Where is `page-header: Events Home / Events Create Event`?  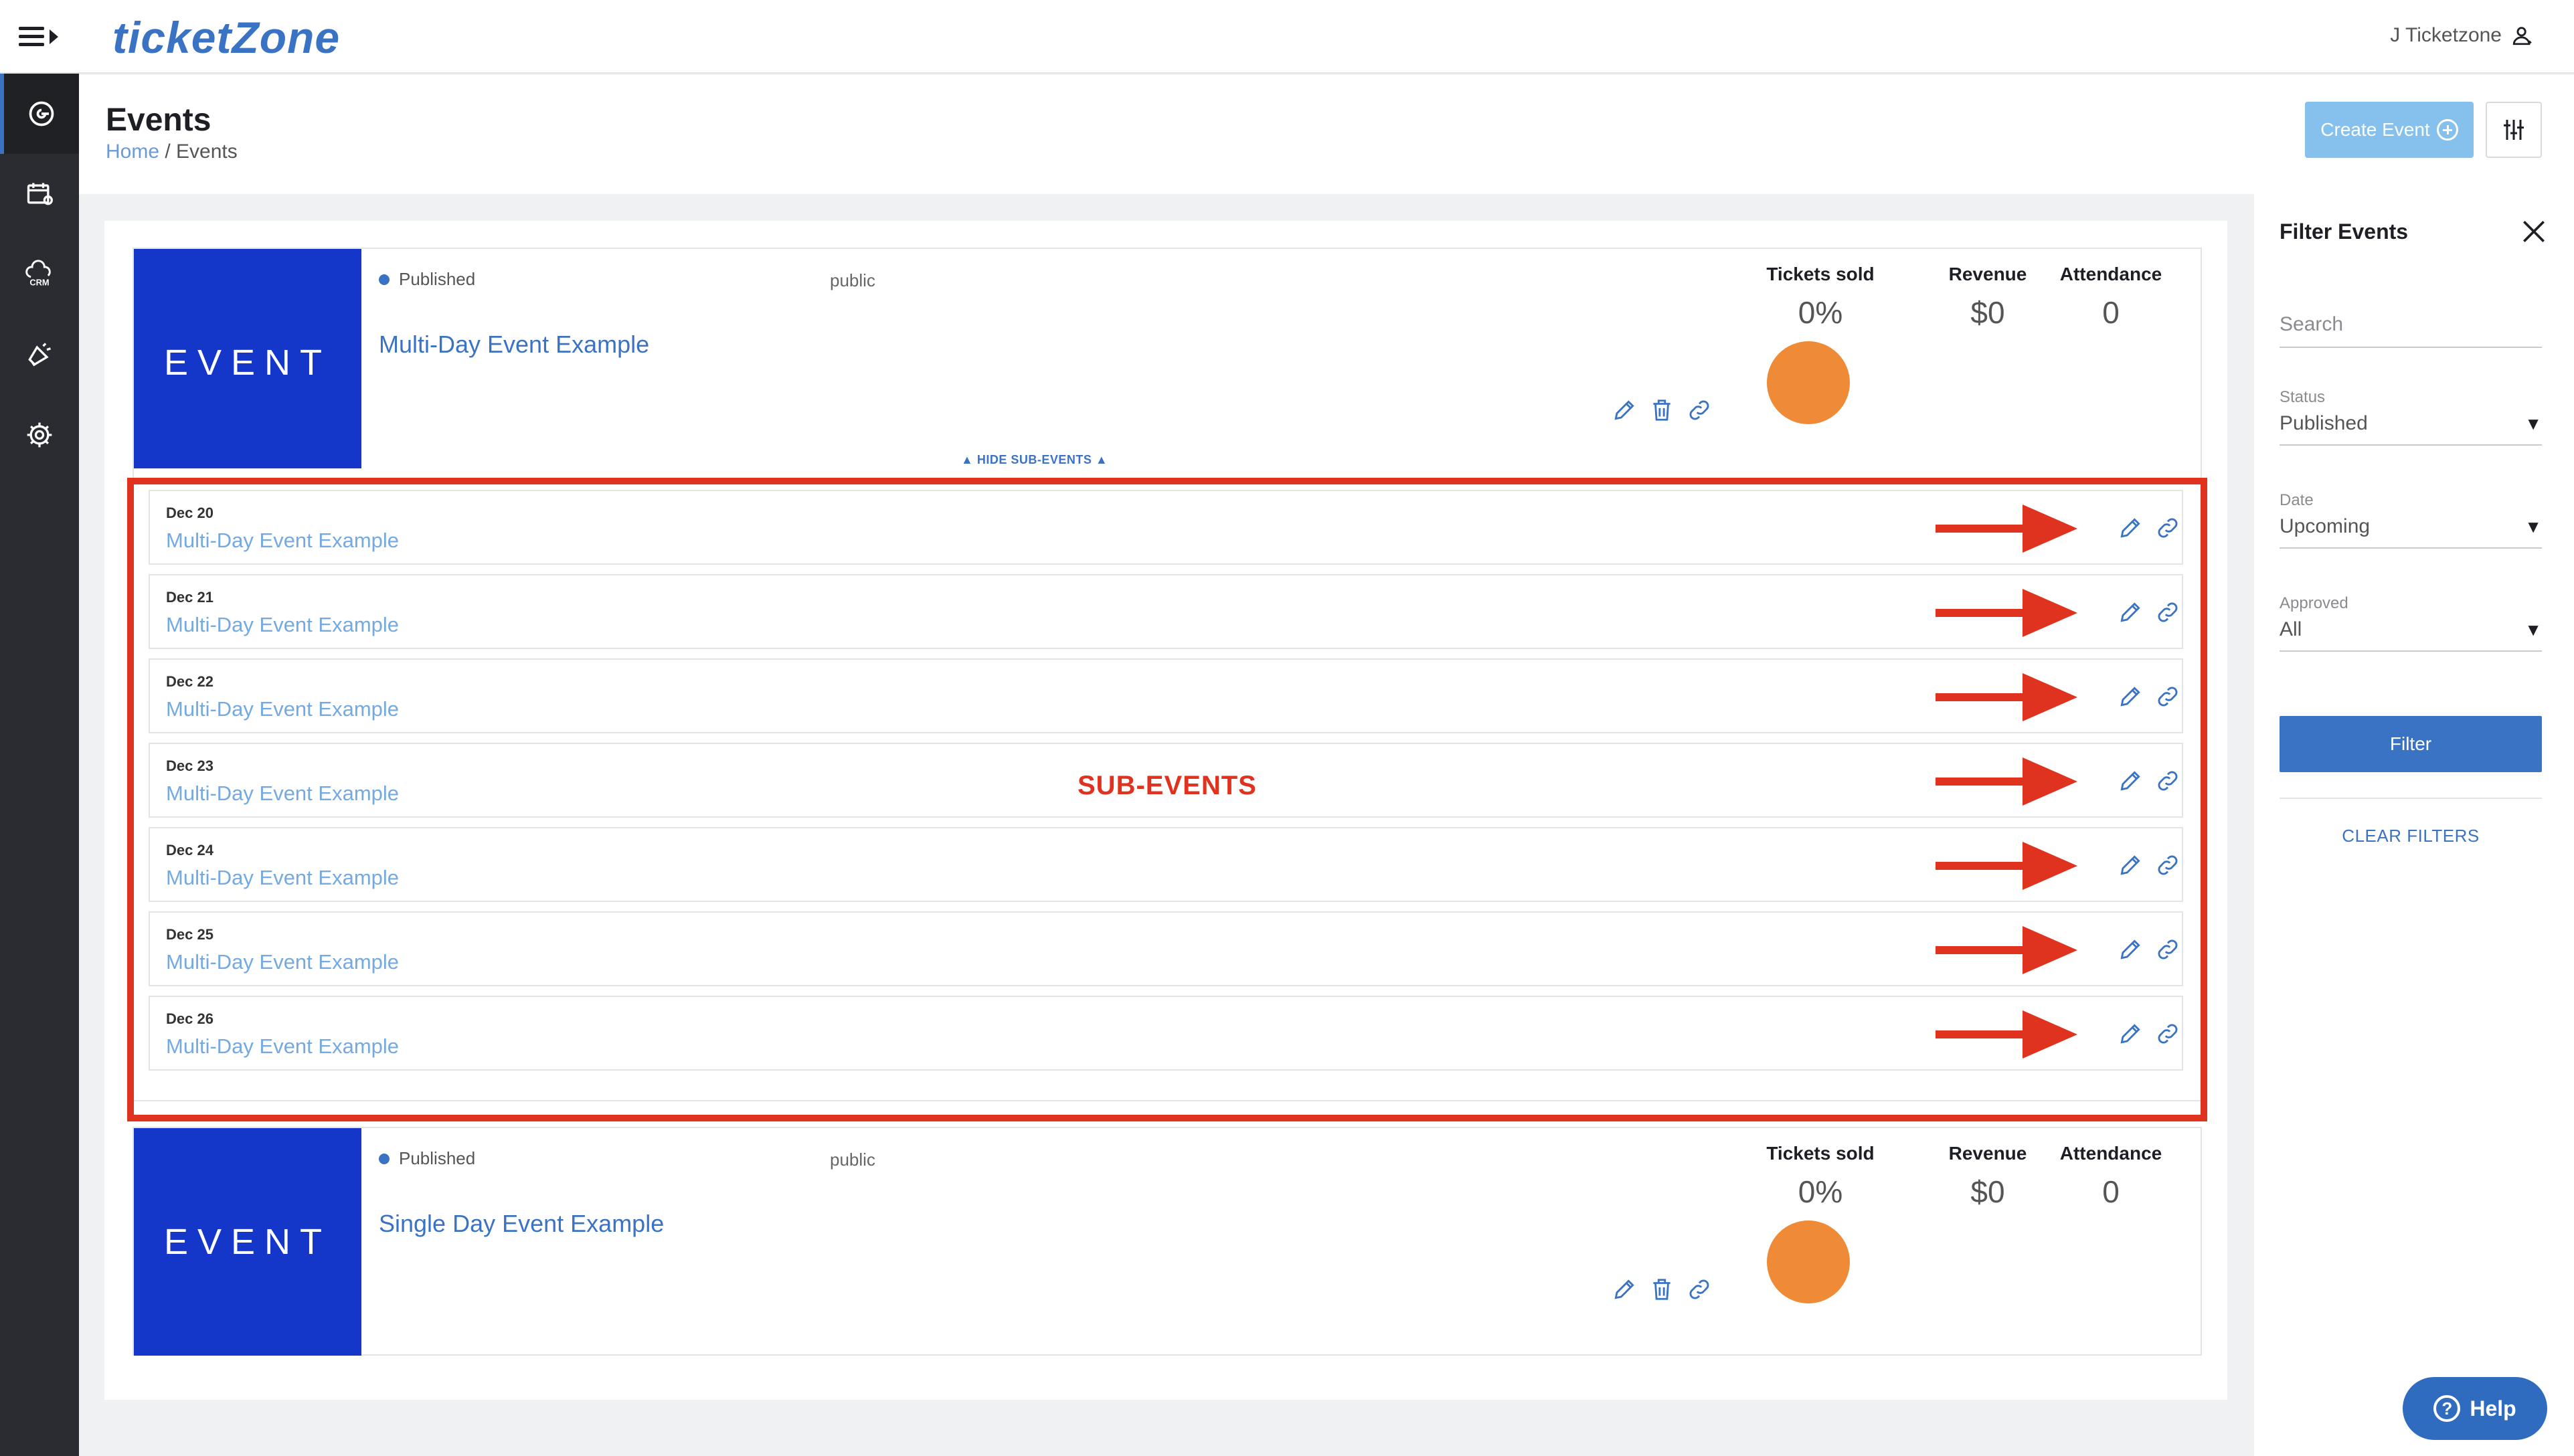 page-header: Events Home / Events Create Event is located at coordinates (1326, 134).